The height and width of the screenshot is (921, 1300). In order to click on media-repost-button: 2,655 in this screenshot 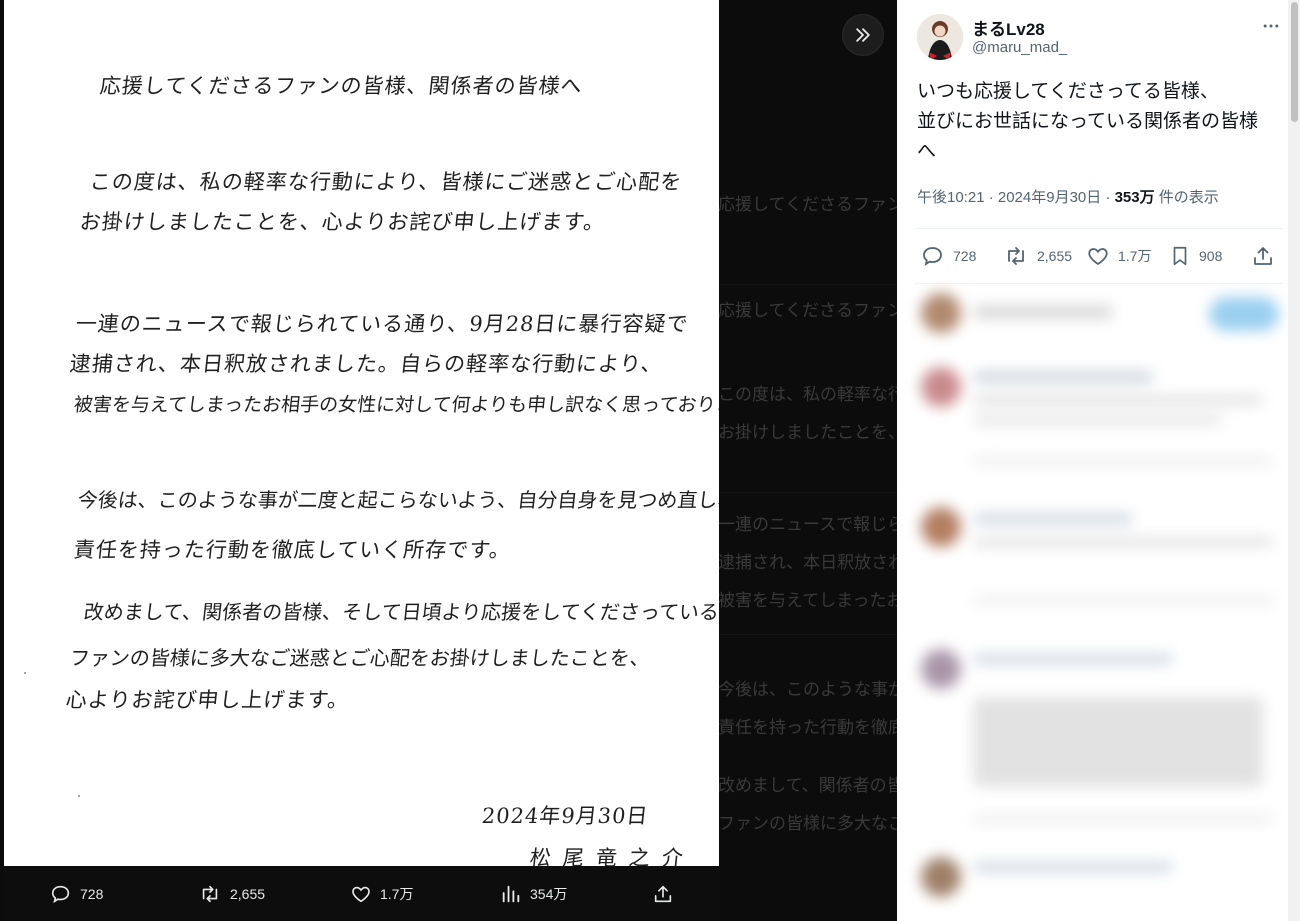, I will do `click(231, 893)`.